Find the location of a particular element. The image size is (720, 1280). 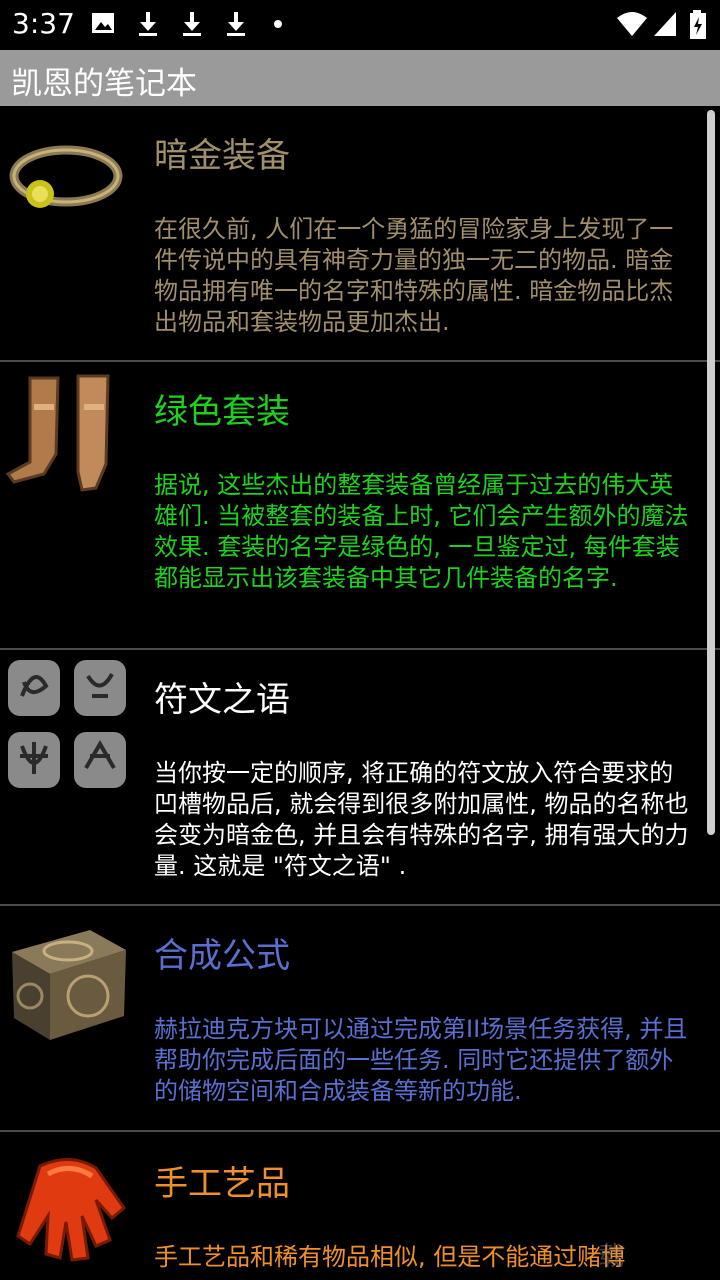

unique-ring-icon is located at coordinates (66, 176).